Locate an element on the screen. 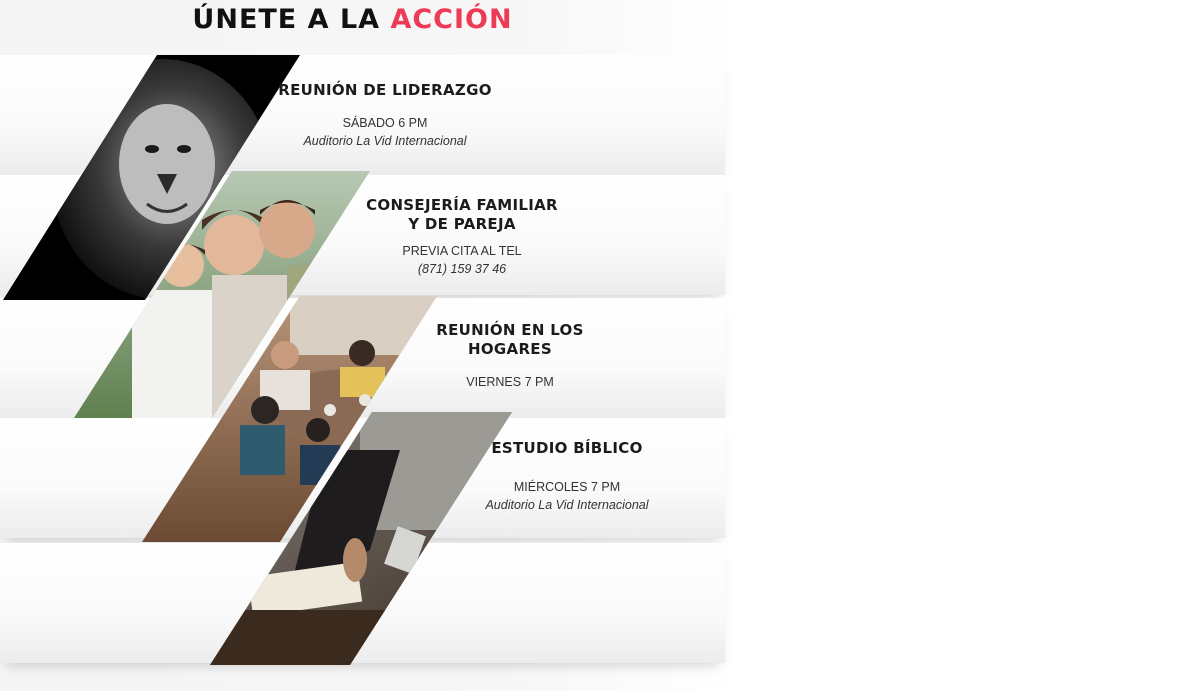  event-place-1: Auditorio La Vid Internacional is located at coordinates (385, 141).